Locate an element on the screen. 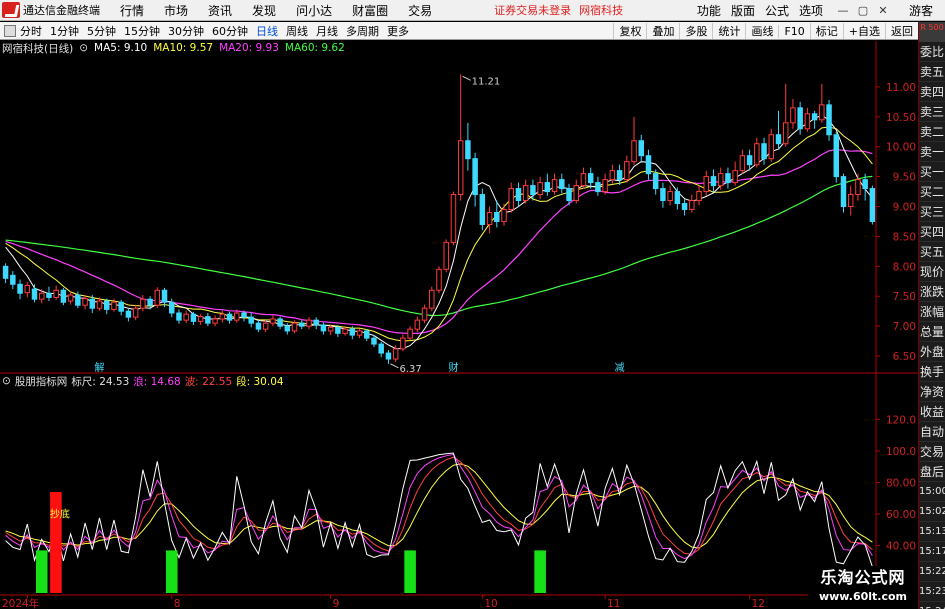  add-watchlist-button: +自选 is located at coordinates (863, 31).